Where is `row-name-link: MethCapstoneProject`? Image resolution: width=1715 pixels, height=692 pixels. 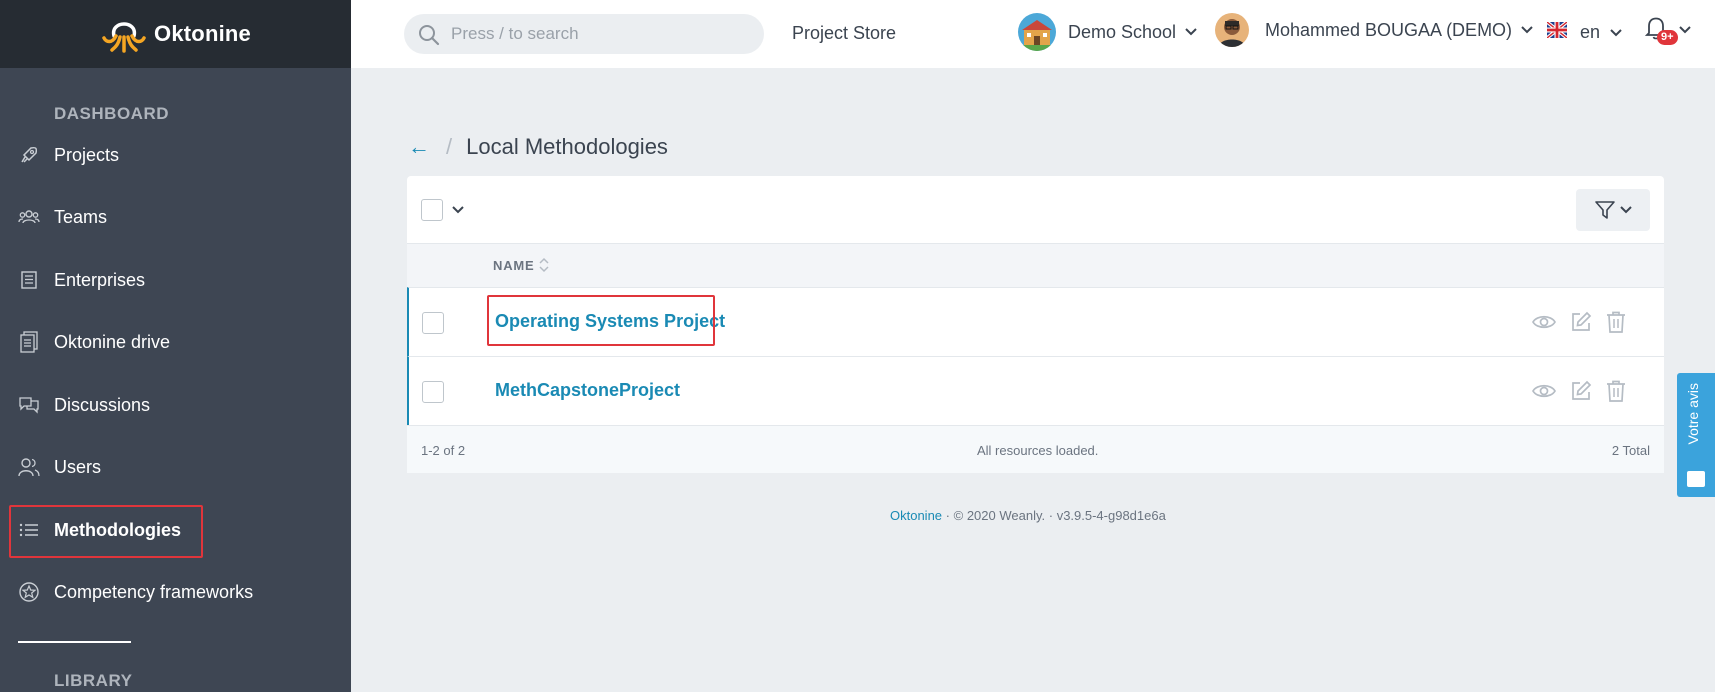
row-name-link: MethCapstoneProject is located at coordinates (587, 390).